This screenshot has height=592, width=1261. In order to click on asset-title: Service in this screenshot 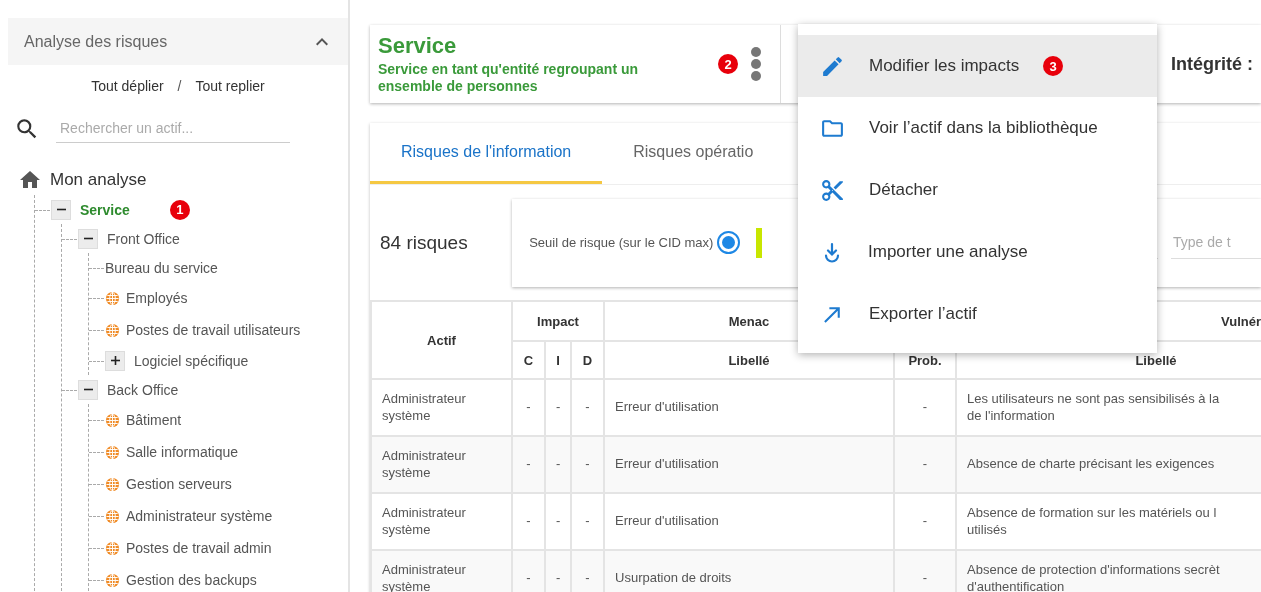, I will do `click(418, 46)`.